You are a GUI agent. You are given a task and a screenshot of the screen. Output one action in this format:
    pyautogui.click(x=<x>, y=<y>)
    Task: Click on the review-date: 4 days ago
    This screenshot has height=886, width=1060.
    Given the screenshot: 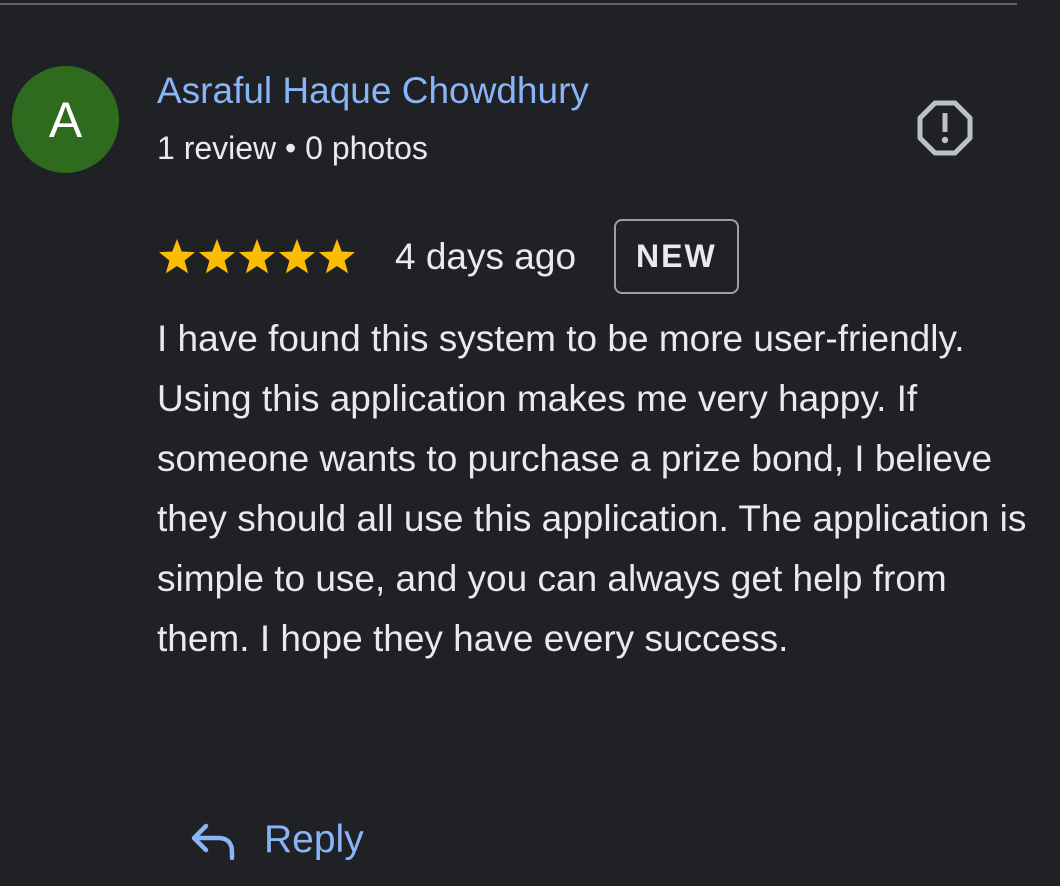 What is the action you would take?
    pyautogui.click(x=486, y=256)
    